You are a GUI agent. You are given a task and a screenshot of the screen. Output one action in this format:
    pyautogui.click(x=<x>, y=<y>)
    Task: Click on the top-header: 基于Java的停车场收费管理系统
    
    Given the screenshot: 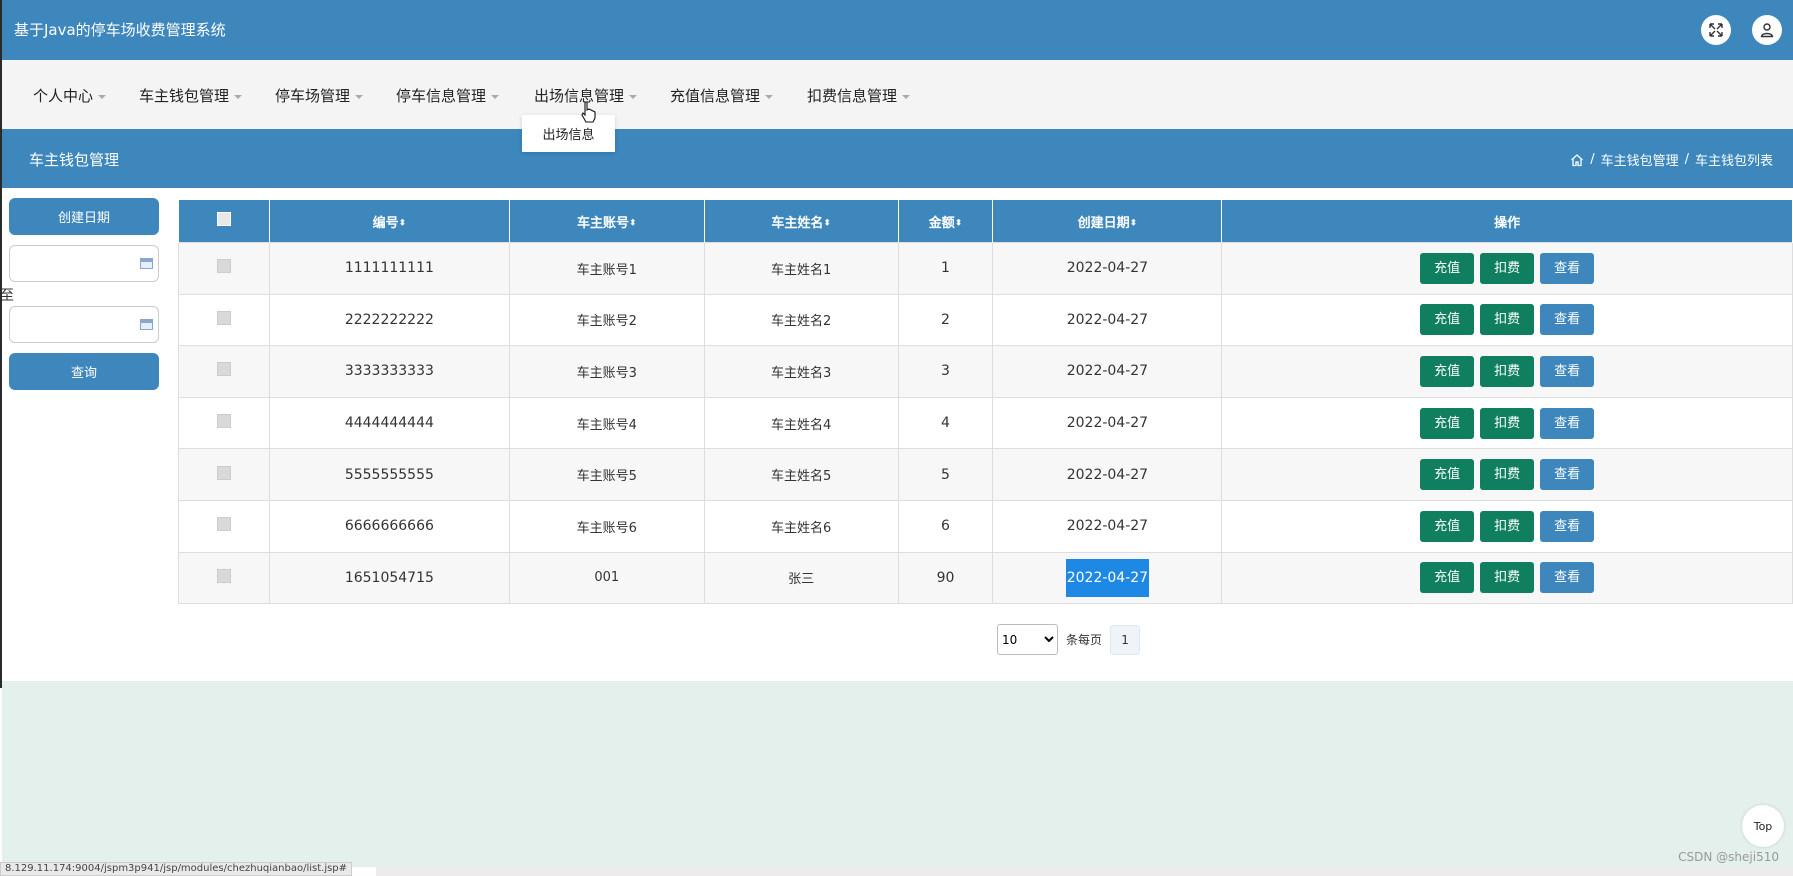 What is the action you would take?
    pyautogui.click(x=896, y=30)
    